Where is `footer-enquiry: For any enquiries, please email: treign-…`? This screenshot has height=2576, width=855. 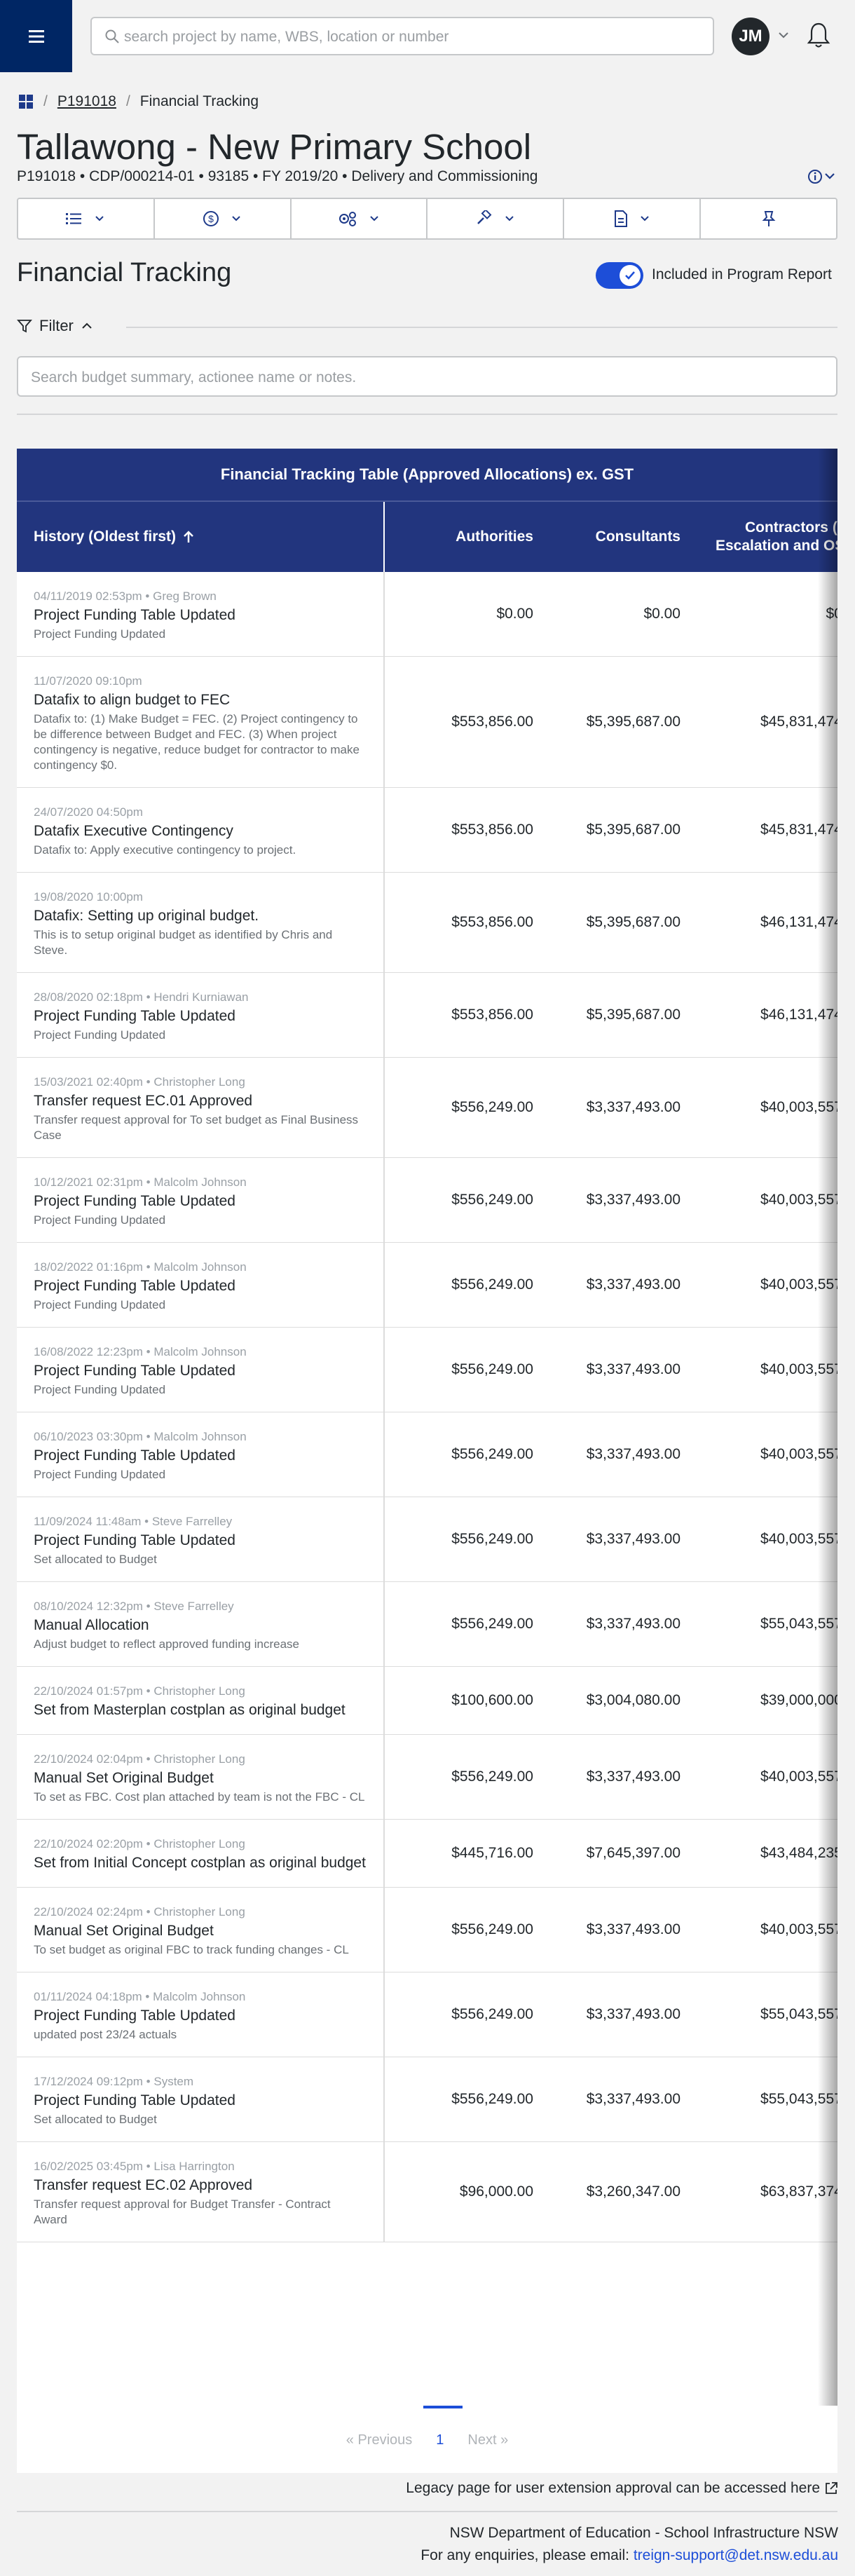
footer-enquiry: For any enquiries, please email: treign-… is located at coordinates (629, 2555).